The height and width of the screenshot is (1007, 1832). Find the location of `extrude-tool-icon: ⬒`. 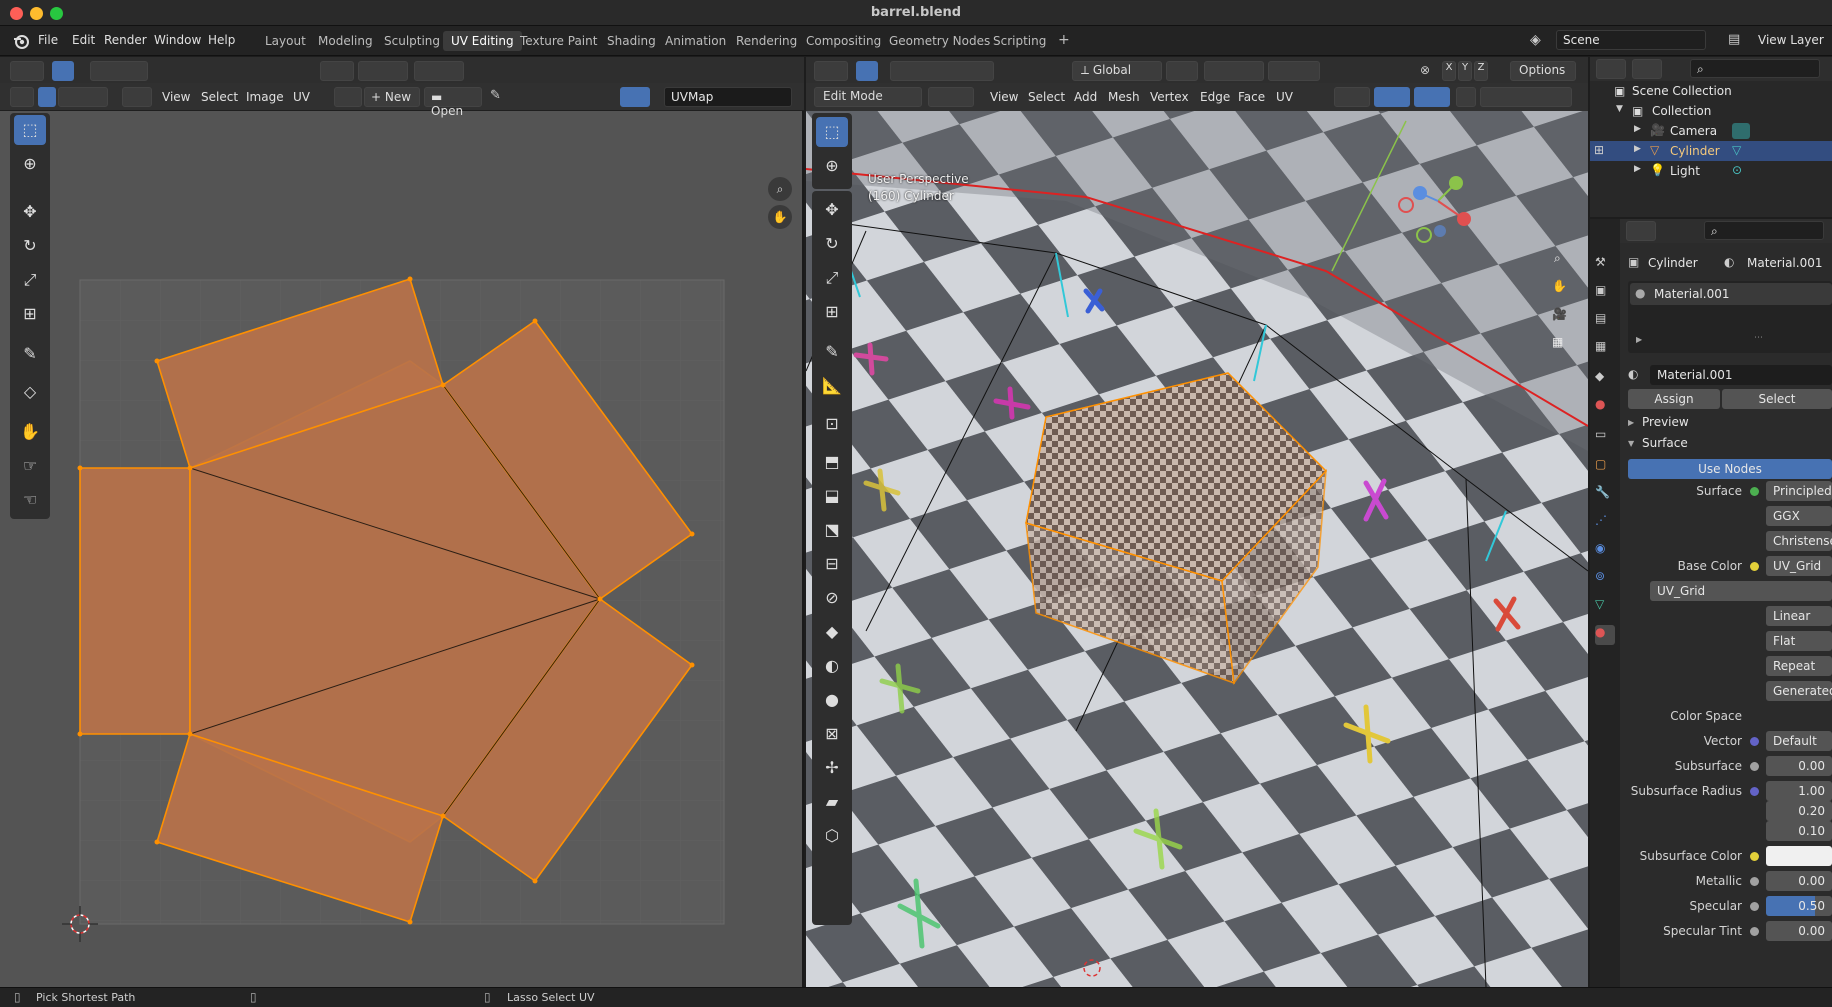

extrude-tool-icon: ⬒ is located at coordinates (832, 462).